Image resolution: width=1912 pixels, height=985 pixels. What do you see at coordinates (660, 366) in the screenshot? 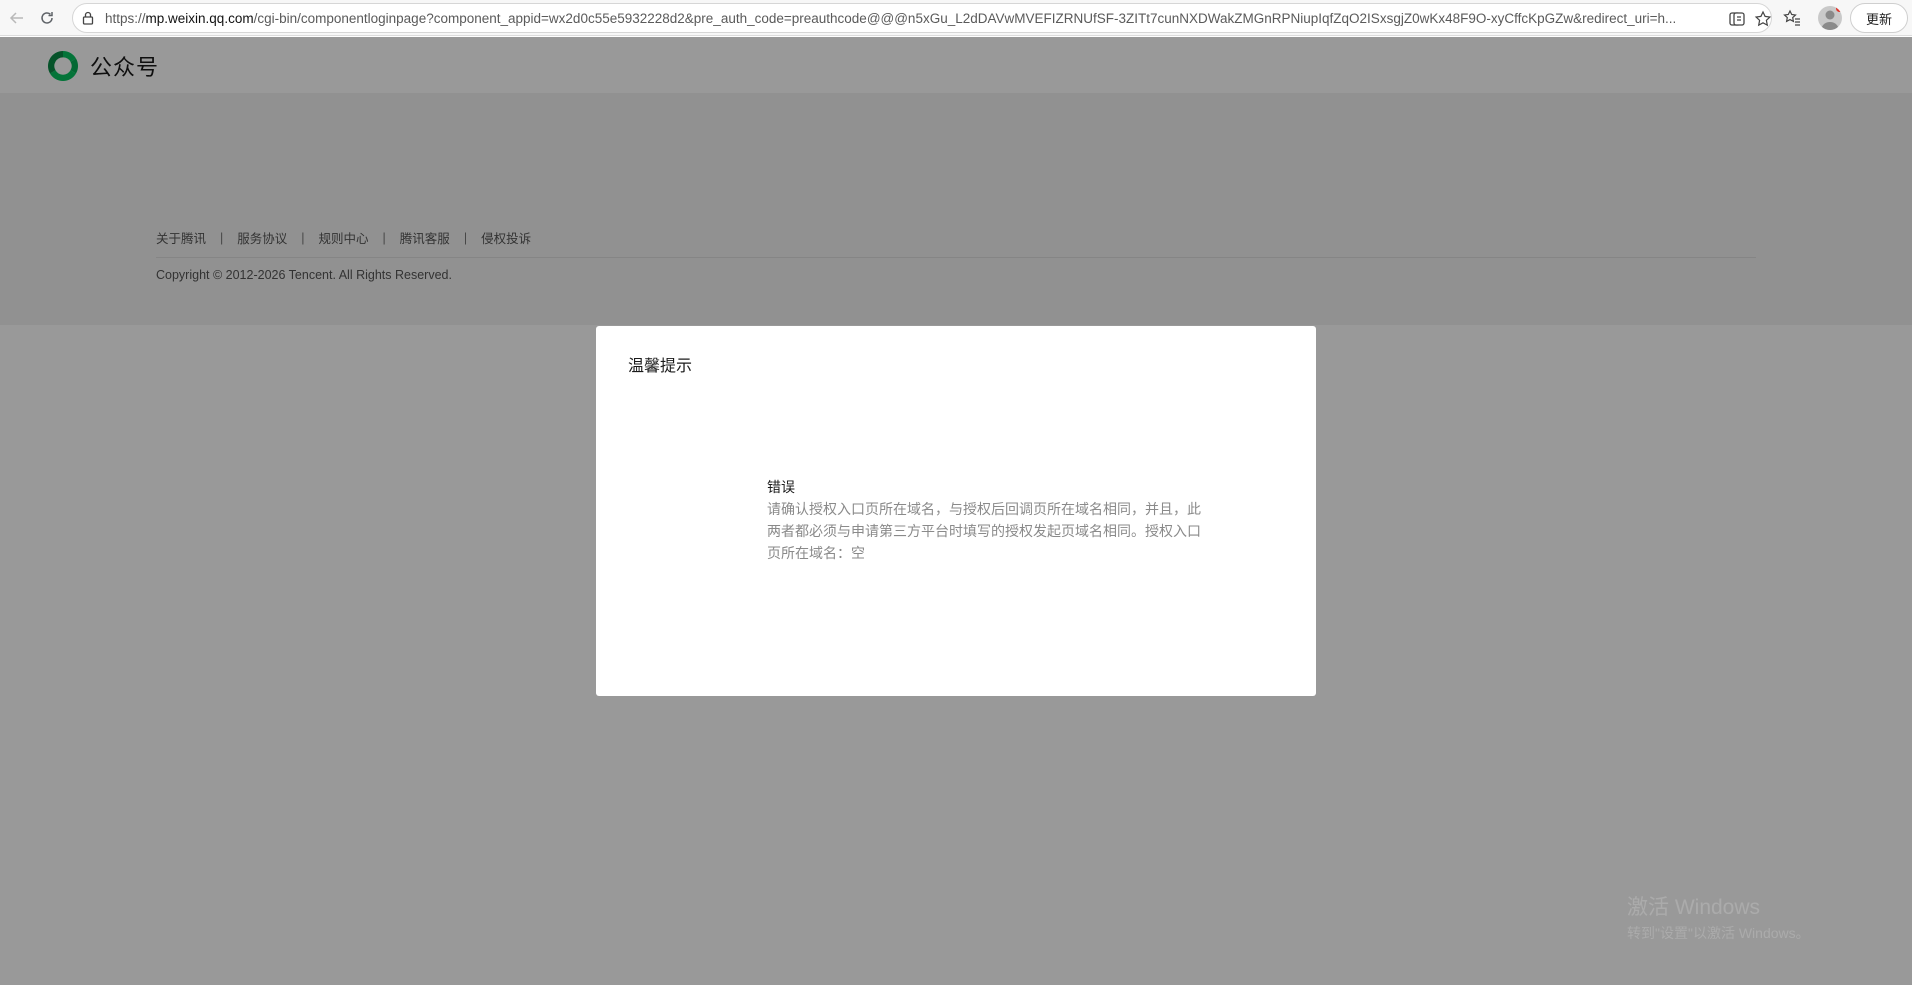
I see `dialog-title: 温馨提示` at bounding box center [660, 366].